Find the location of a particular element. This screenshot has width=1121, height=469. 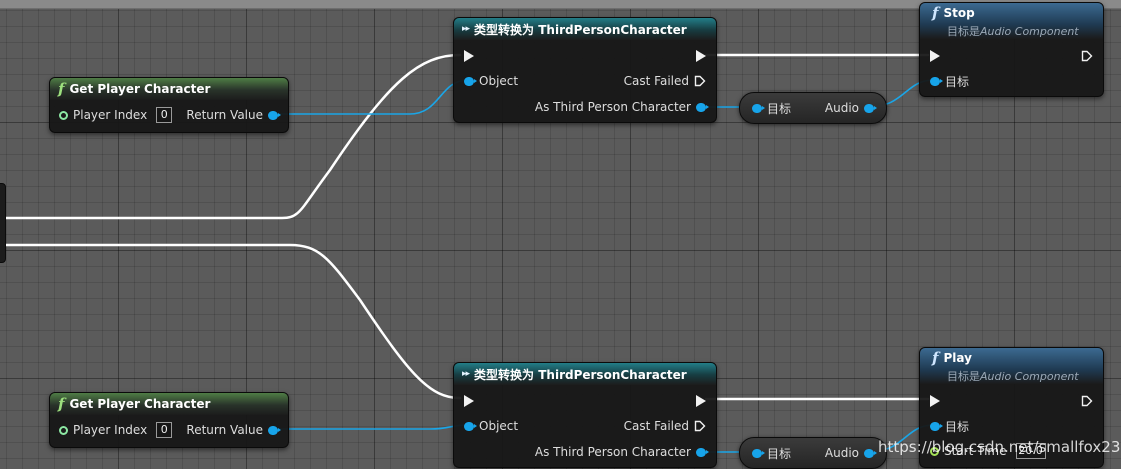

get-audio-node-1: 目标 Audio is located at coordinates (813, 108).